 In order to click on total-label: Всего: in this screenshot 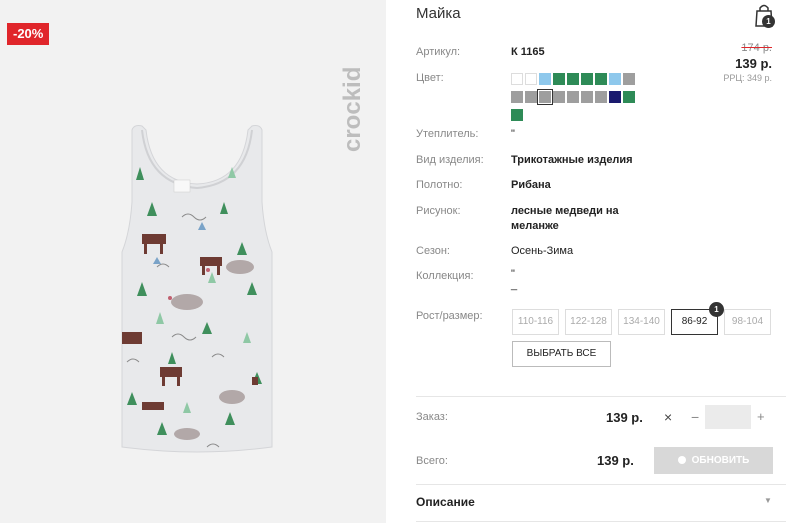, I will do `click(432, 461)`.